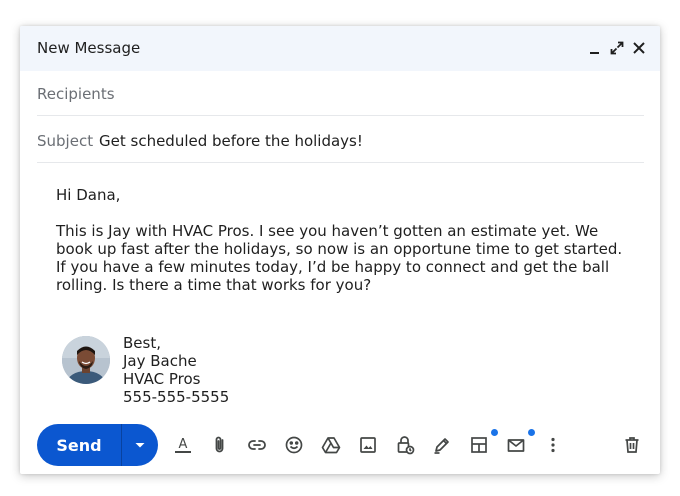  What do you see at coordinates (595, 48) in the screenshot?
I see `minimize-icon` at bounding box center [595, 48].